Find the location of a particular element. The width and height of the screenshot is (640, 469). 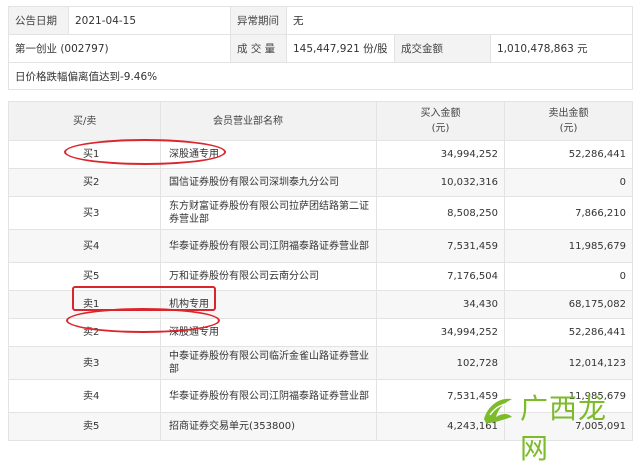

table-row: 买2 国信证券股份有限公司深圳泰九分公司 10,032,316 0 is located at coordinates (320, 182).